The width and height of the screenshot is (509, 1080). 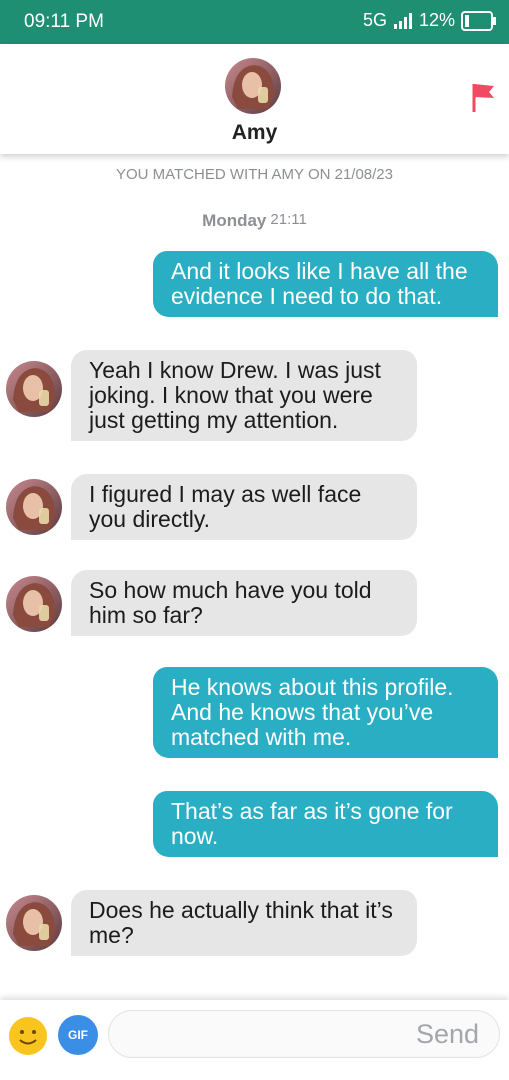 I want to click on message-input-box: Send, so click(x=304, y=1034).